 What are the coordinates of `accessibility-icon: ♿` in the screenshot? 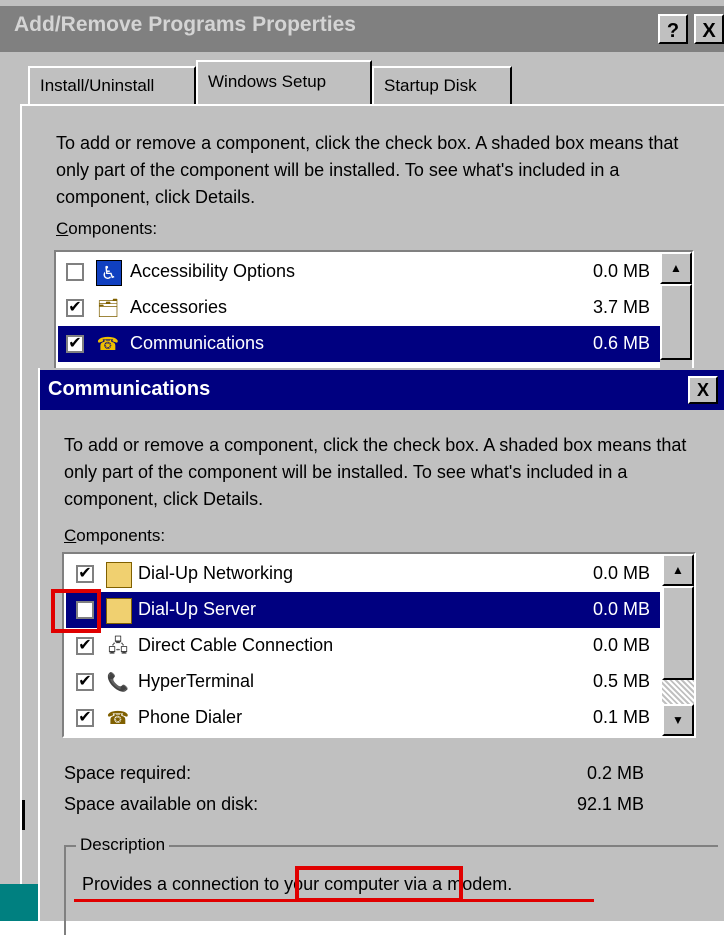 It's located at (109, 273).